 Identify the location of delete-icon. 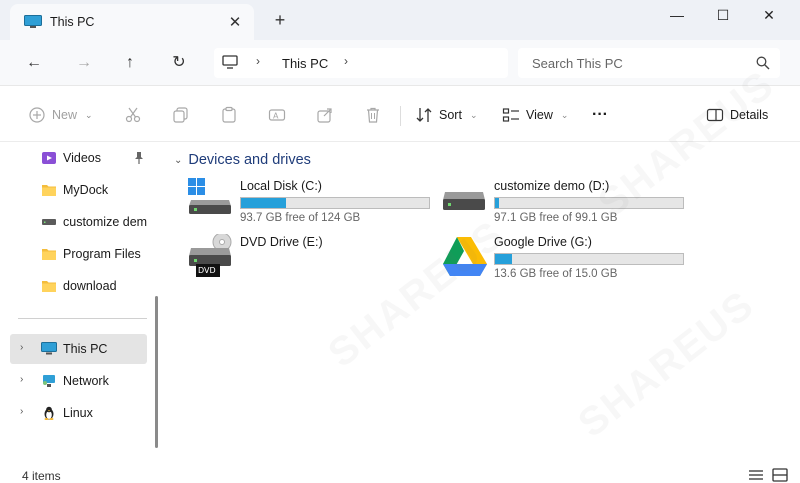
(373, 115).